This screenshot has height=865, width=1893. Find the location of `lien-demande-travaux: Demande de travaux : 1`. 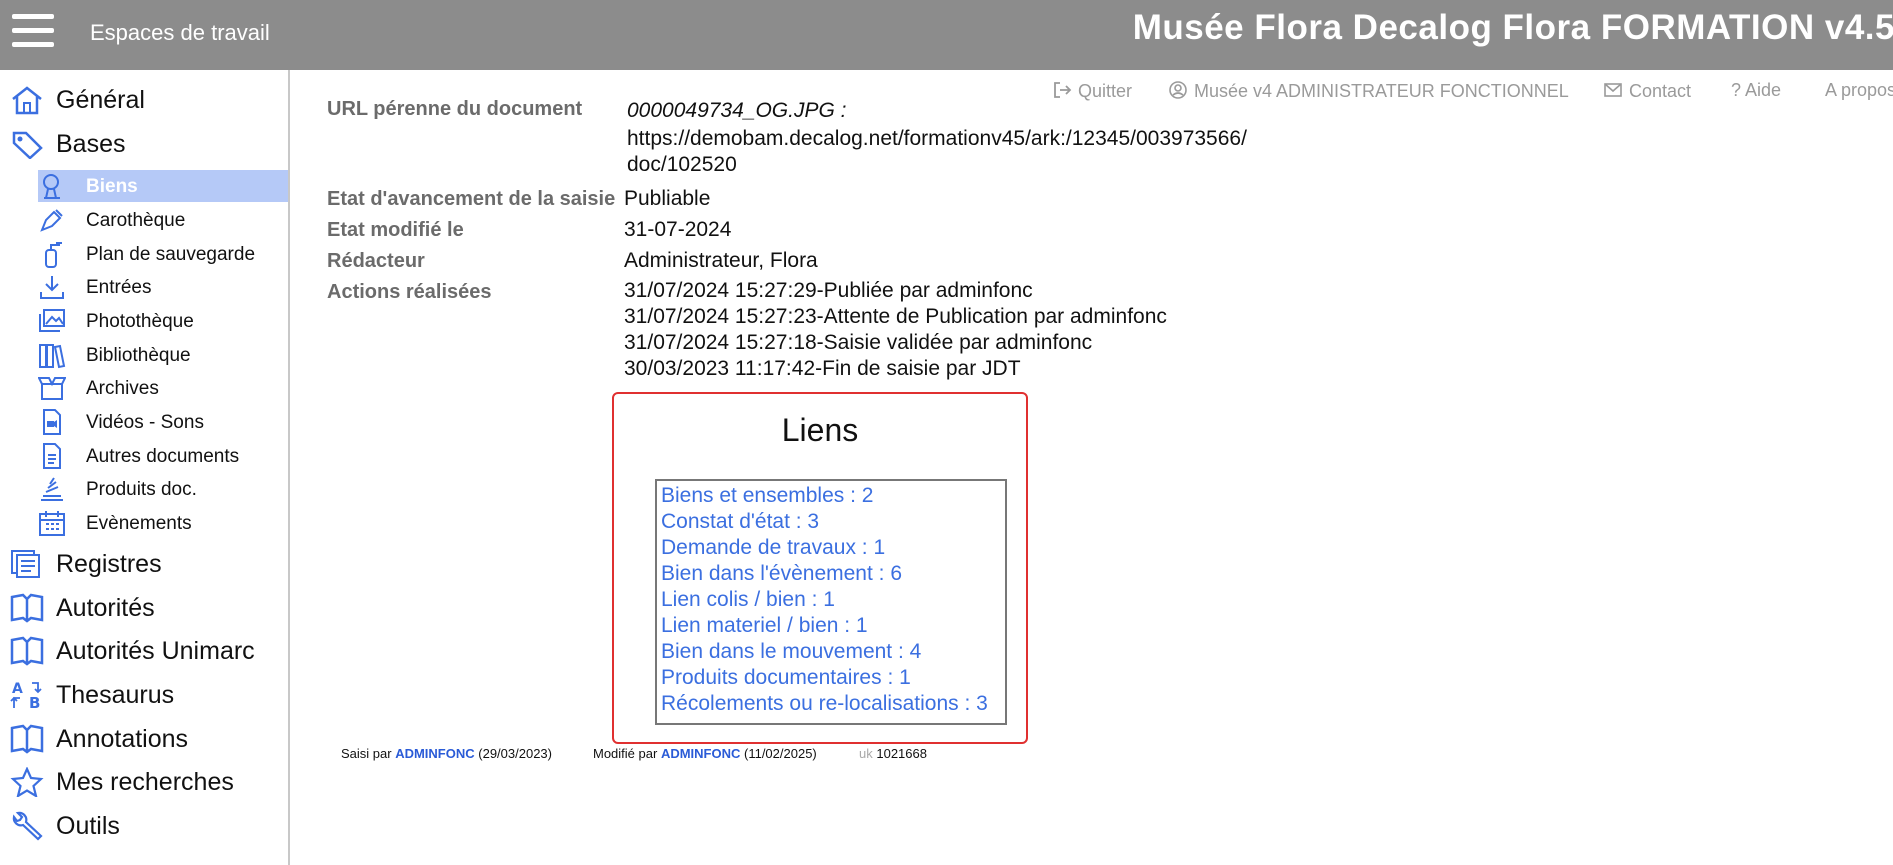

lien-demande-travaux: Demande de travaux : 1 is located at coordinates (773, 548).